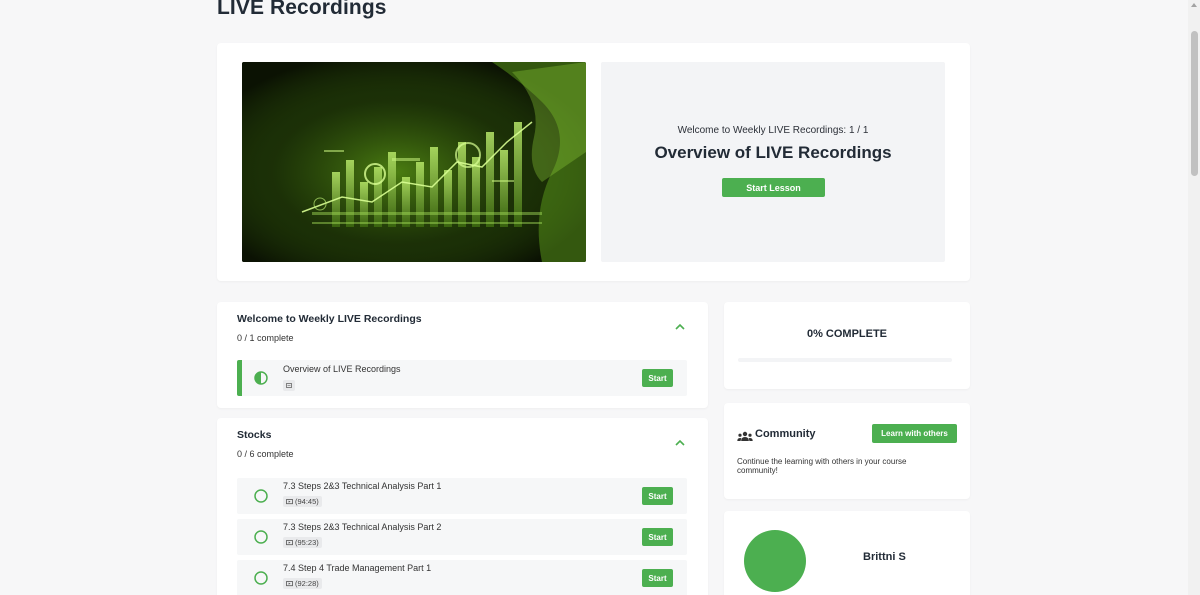 This screenshot has width=1200, height=595. I want to click on completion-label: 0% COMPLETE, so click(847, 334).